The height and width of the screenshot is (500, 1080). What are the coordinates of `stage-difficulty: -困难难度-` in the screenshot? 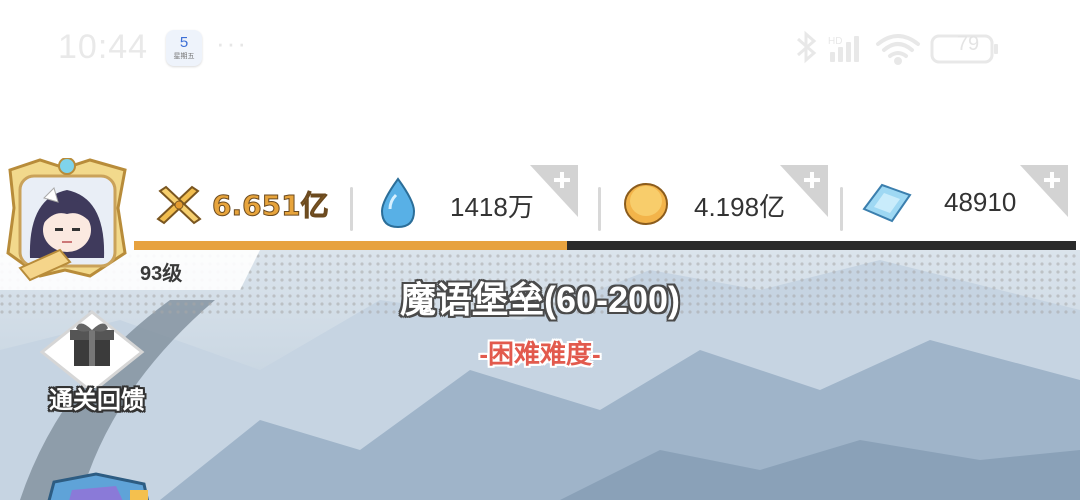 It's located at (540, 354).